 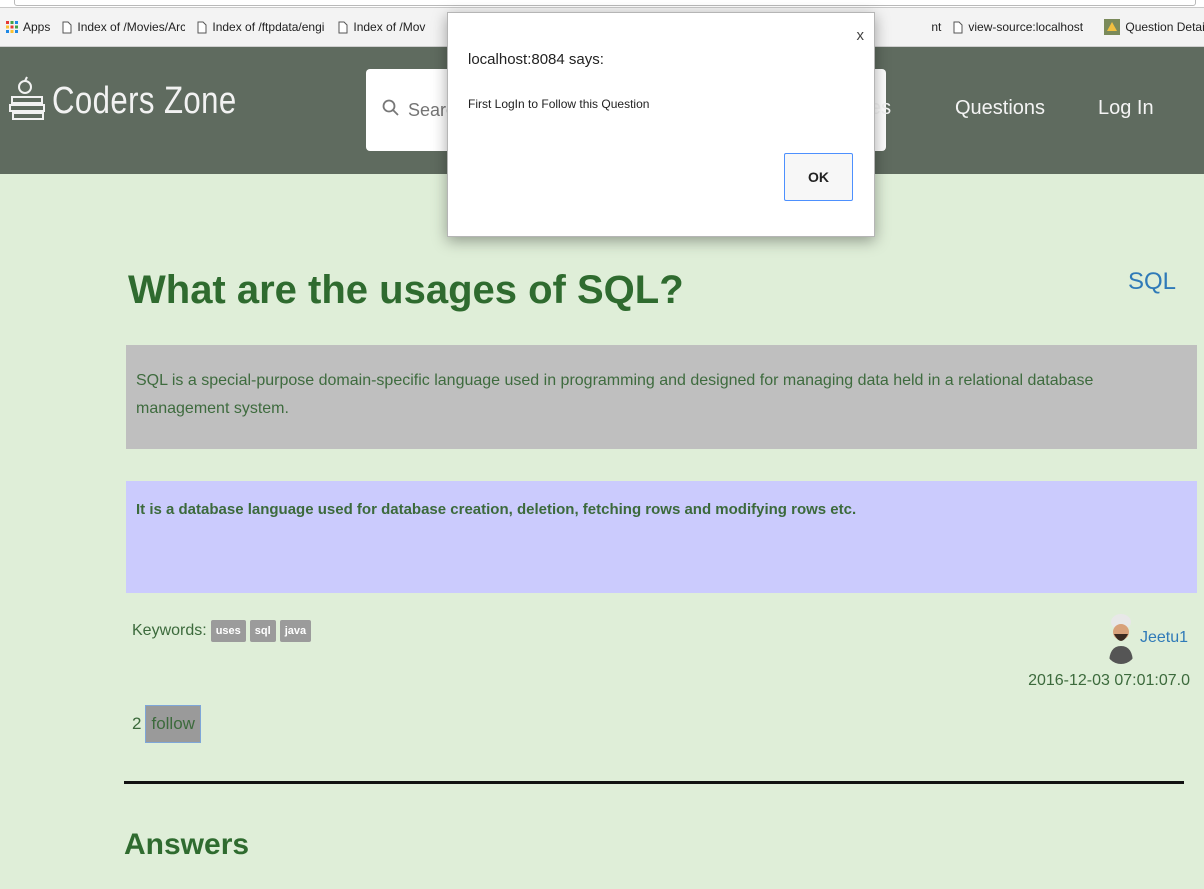 What do you see at coordinates (654, 782) in the screenshot?
I see `section-divider` at bounding box center [654, 782].